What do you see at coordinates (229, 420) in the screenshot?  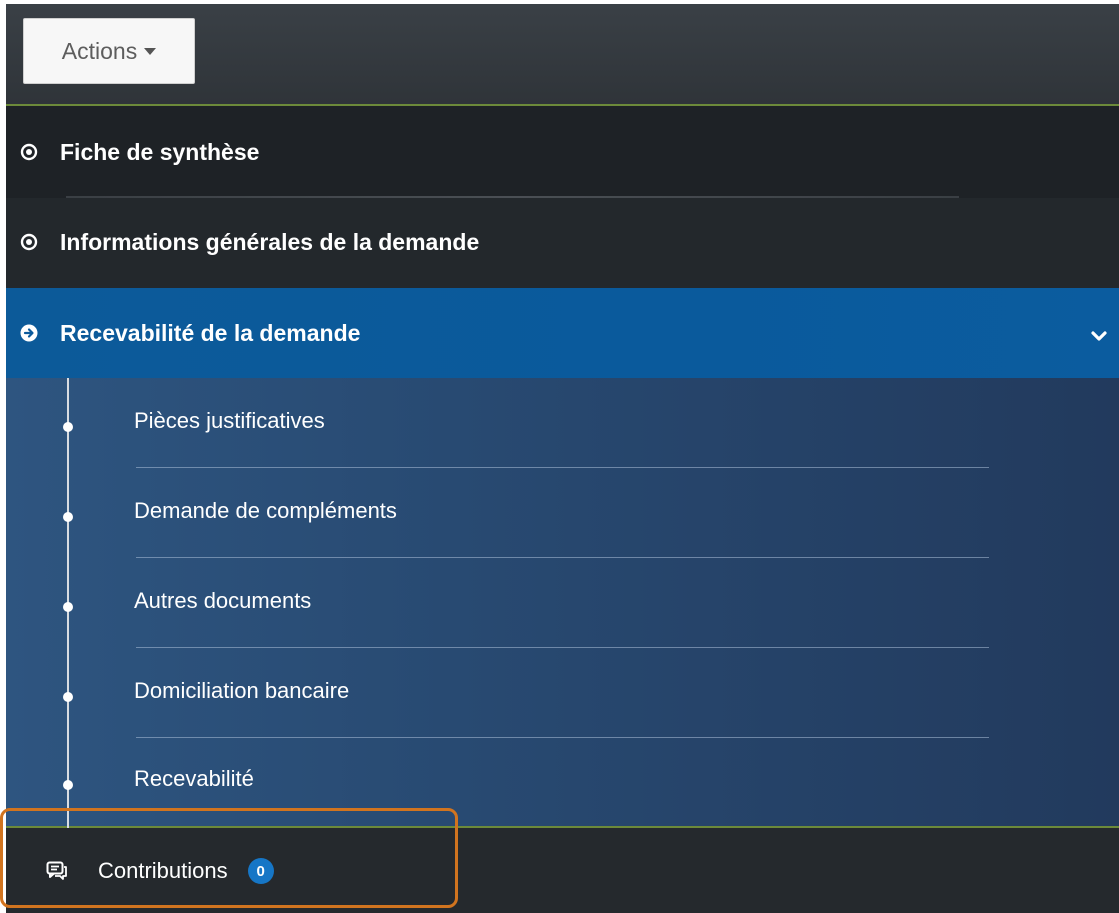 I see `submenu-item-label: Pièces justificatives` at bounding box center [229, 420].